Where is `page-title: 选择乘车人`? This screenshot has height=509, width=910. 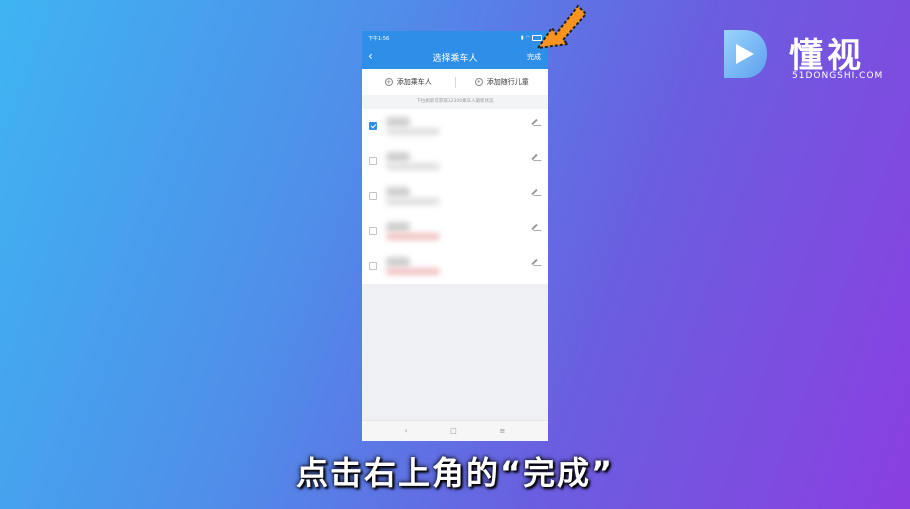 page-title: 选择乘车人 is located at coordinates (455, 59).